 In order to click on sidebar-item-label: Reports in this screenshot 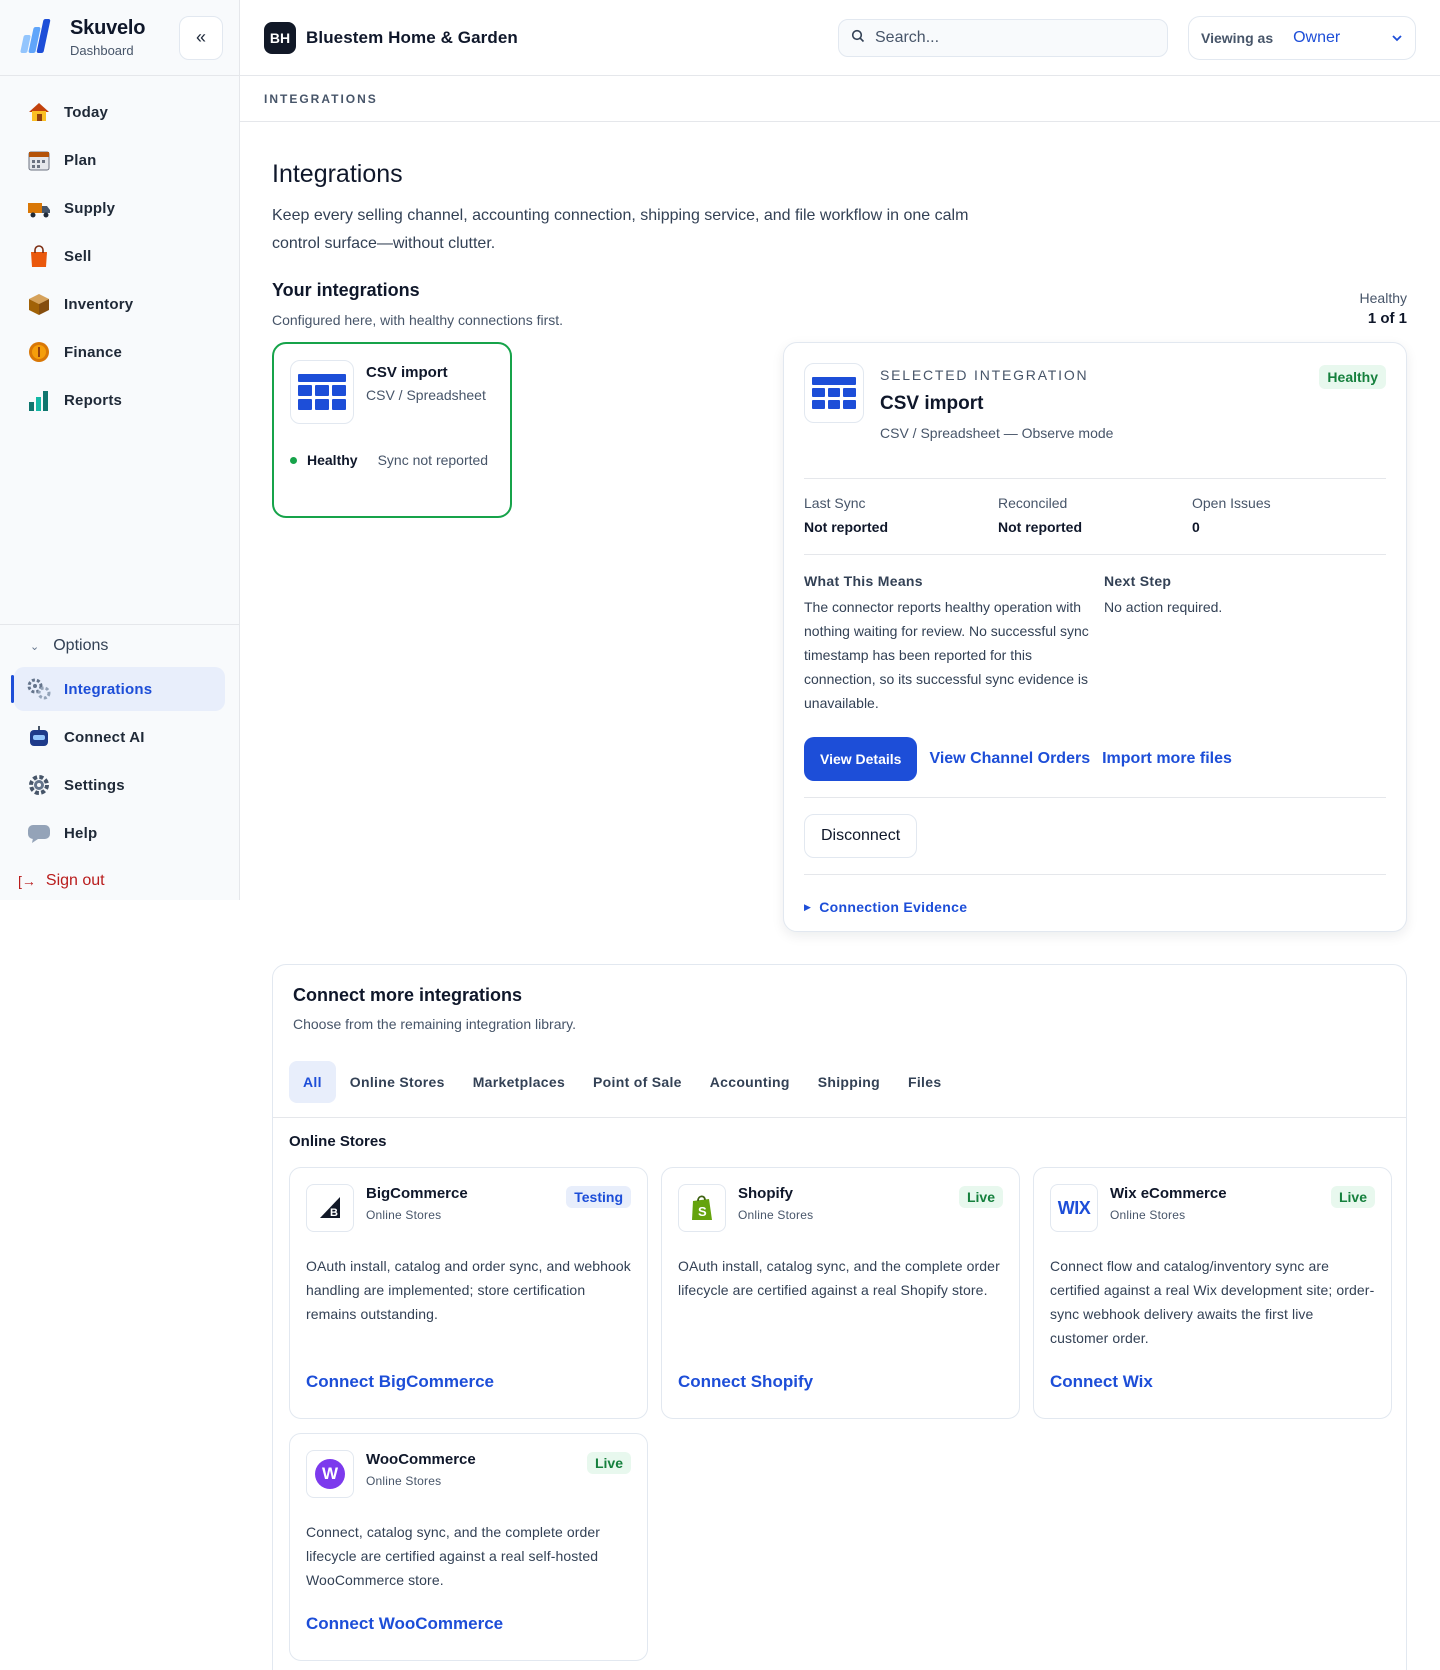, I will do `click(93, 400)`.